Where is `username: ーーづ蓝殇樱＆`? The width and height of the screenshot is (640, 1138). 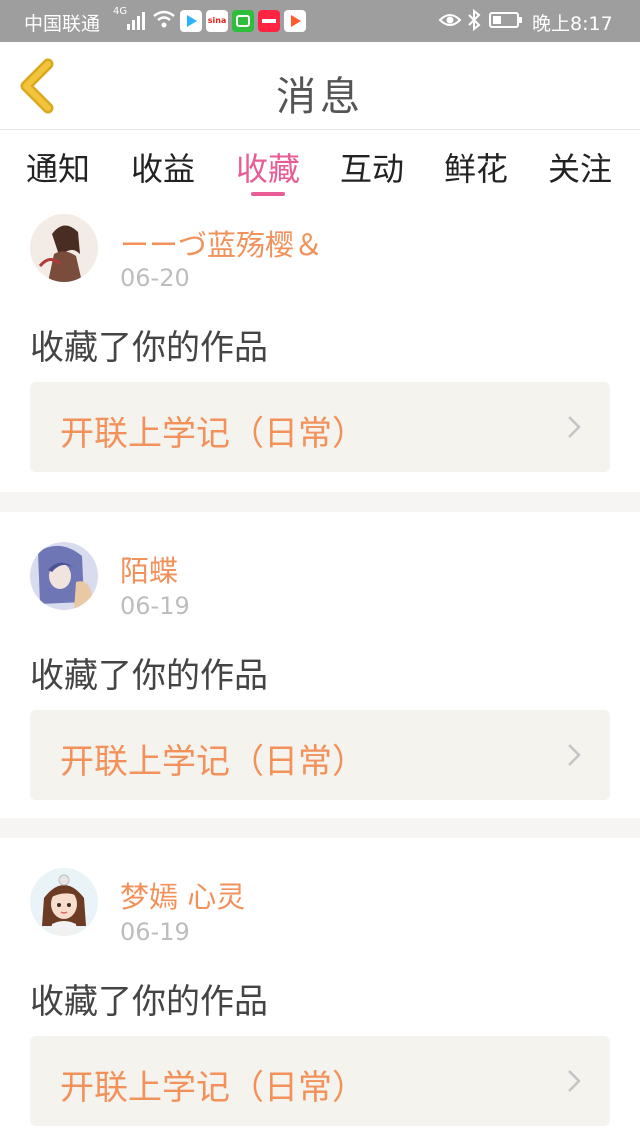 username: ーーづ蓝殇樱＆ is located at coordinates (221, 243).